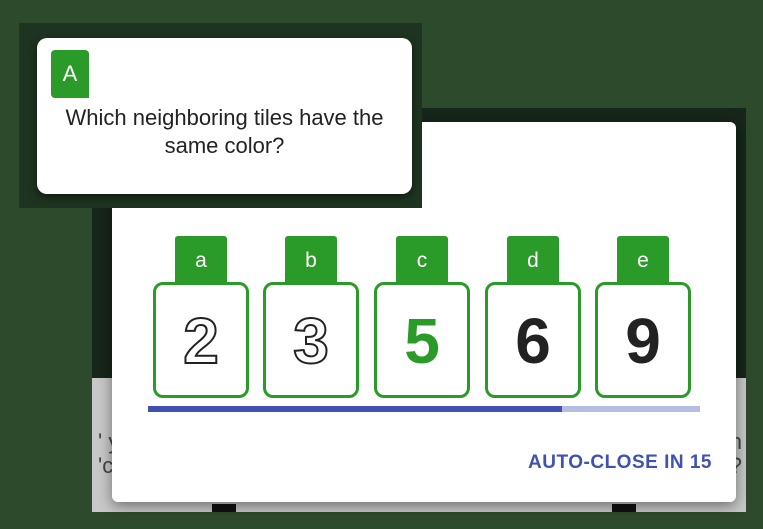 This screenshot has width=763, height=529. I want to click on tile-digit: 9, so click(643, 341).